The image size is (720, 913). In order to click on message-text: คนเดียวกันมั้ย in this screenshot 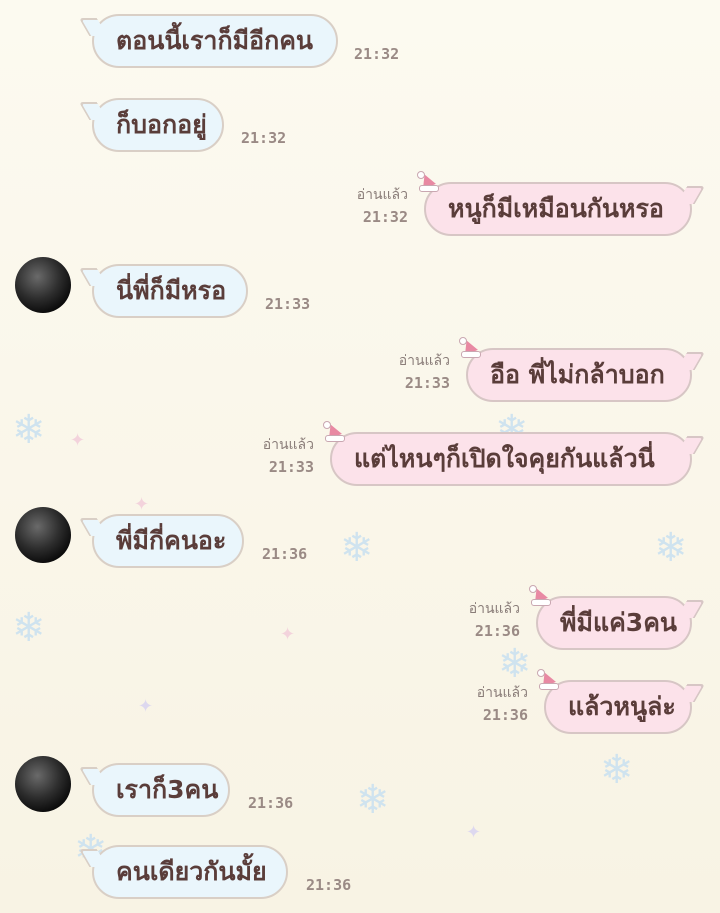, I will do `click(191, 871)`.